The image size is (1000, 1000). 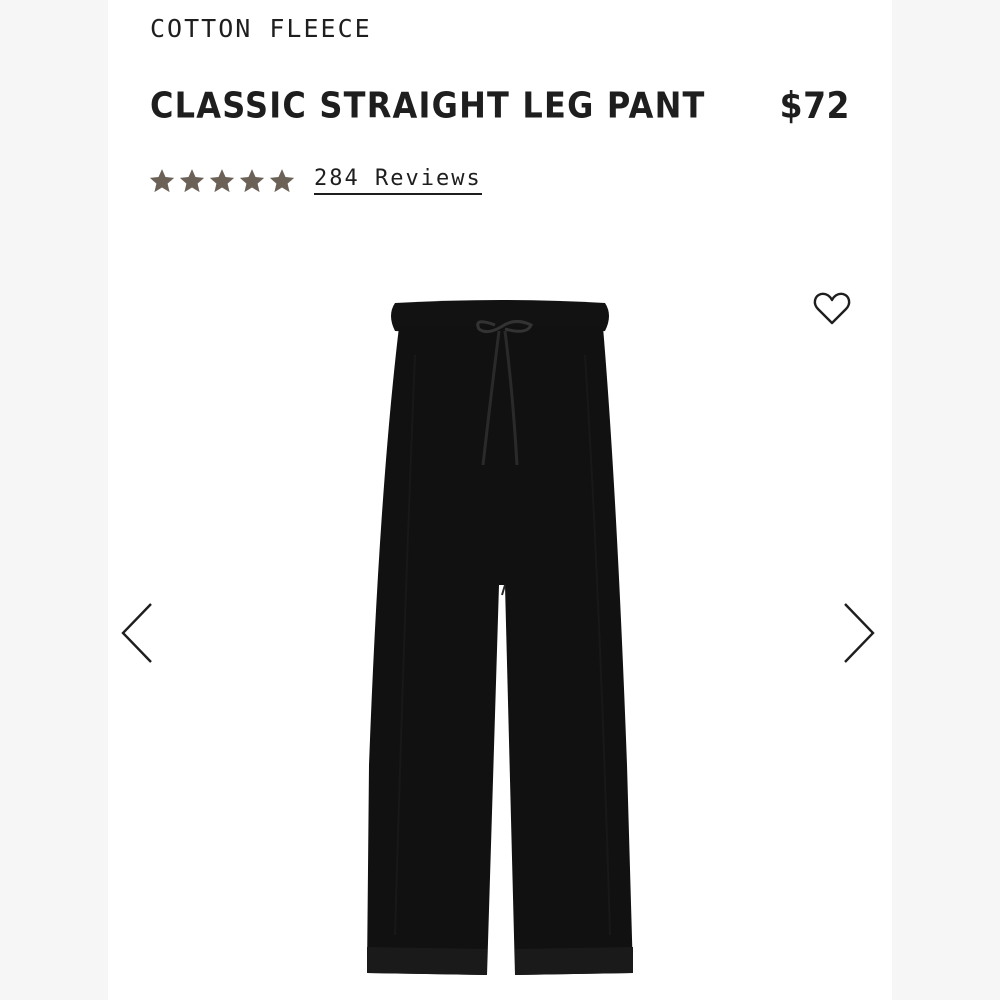 I want to click on product-title: CLASSIC STRAIGHT LEG PANT, so click(x=428, y=105).